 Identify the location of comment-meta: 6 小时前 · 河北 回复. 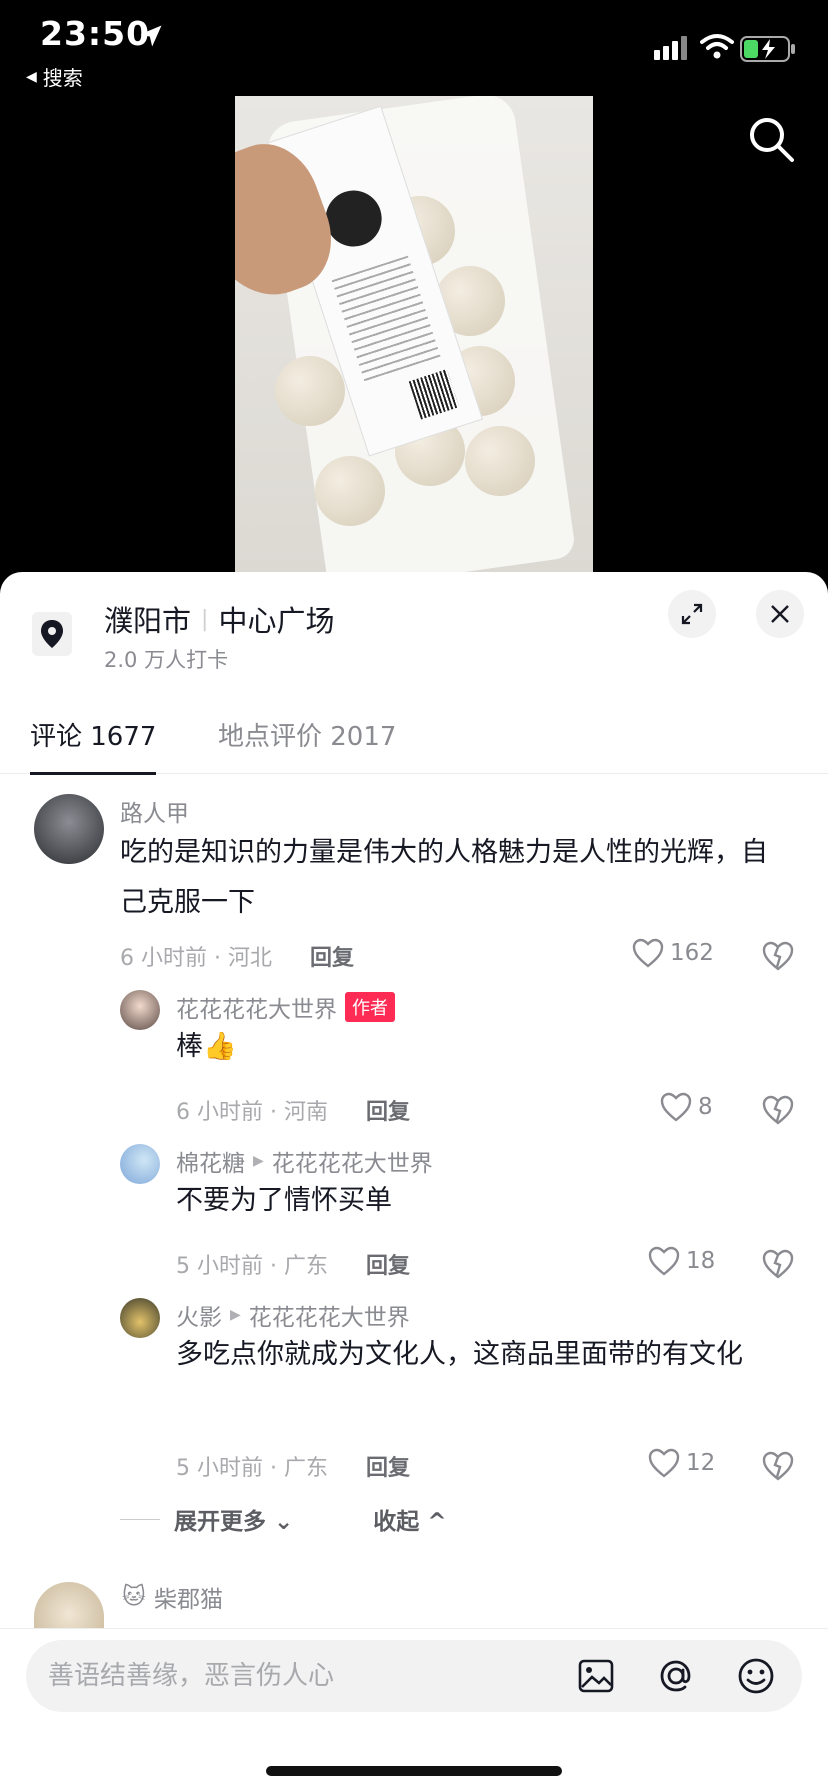
(237, 956).